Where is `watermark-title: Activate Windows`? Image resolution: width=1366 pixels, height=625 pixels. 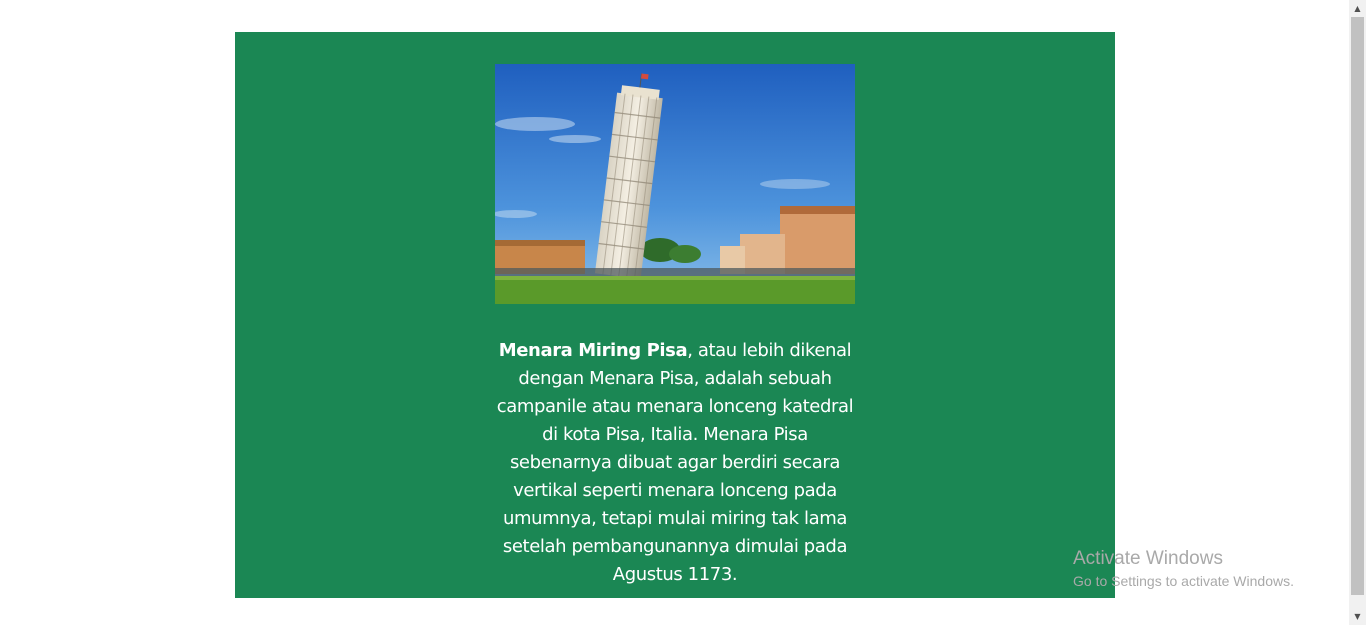
watermark-title: Activate Windows is located at coordinates (1148, 558).